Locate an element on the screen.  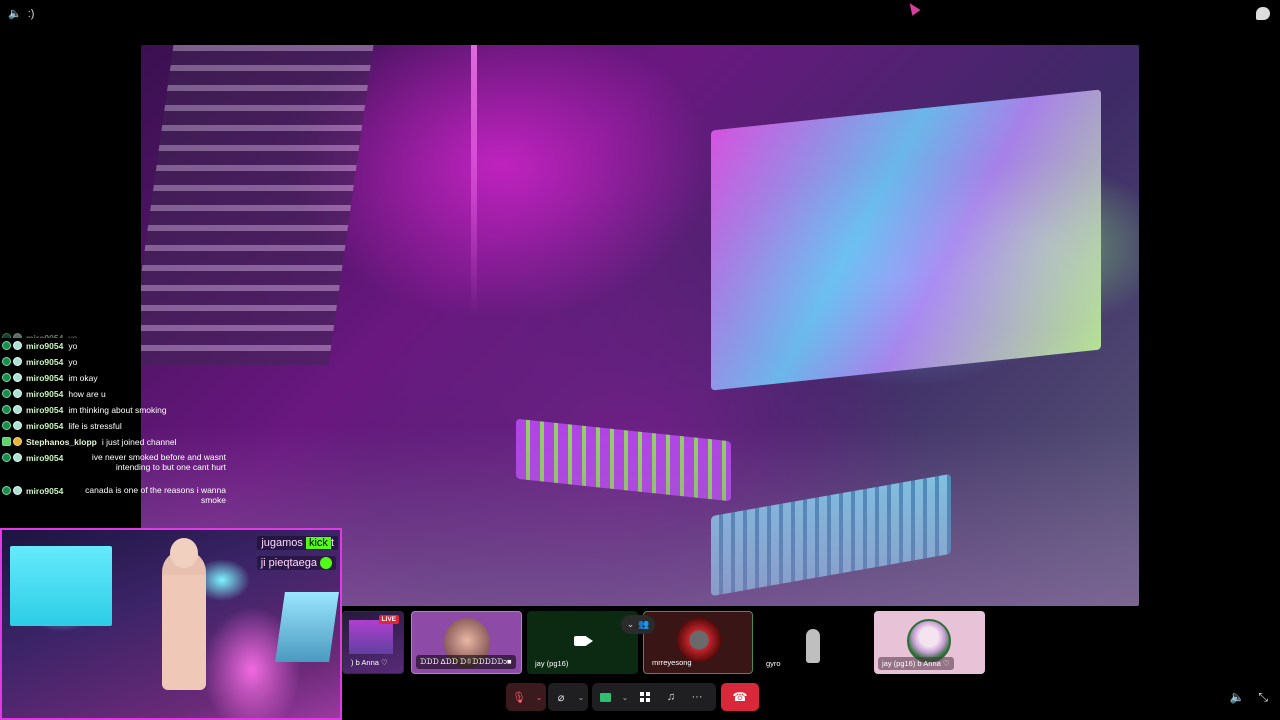
video-off-icon: ⌀ is located at coordinates (561, 697).